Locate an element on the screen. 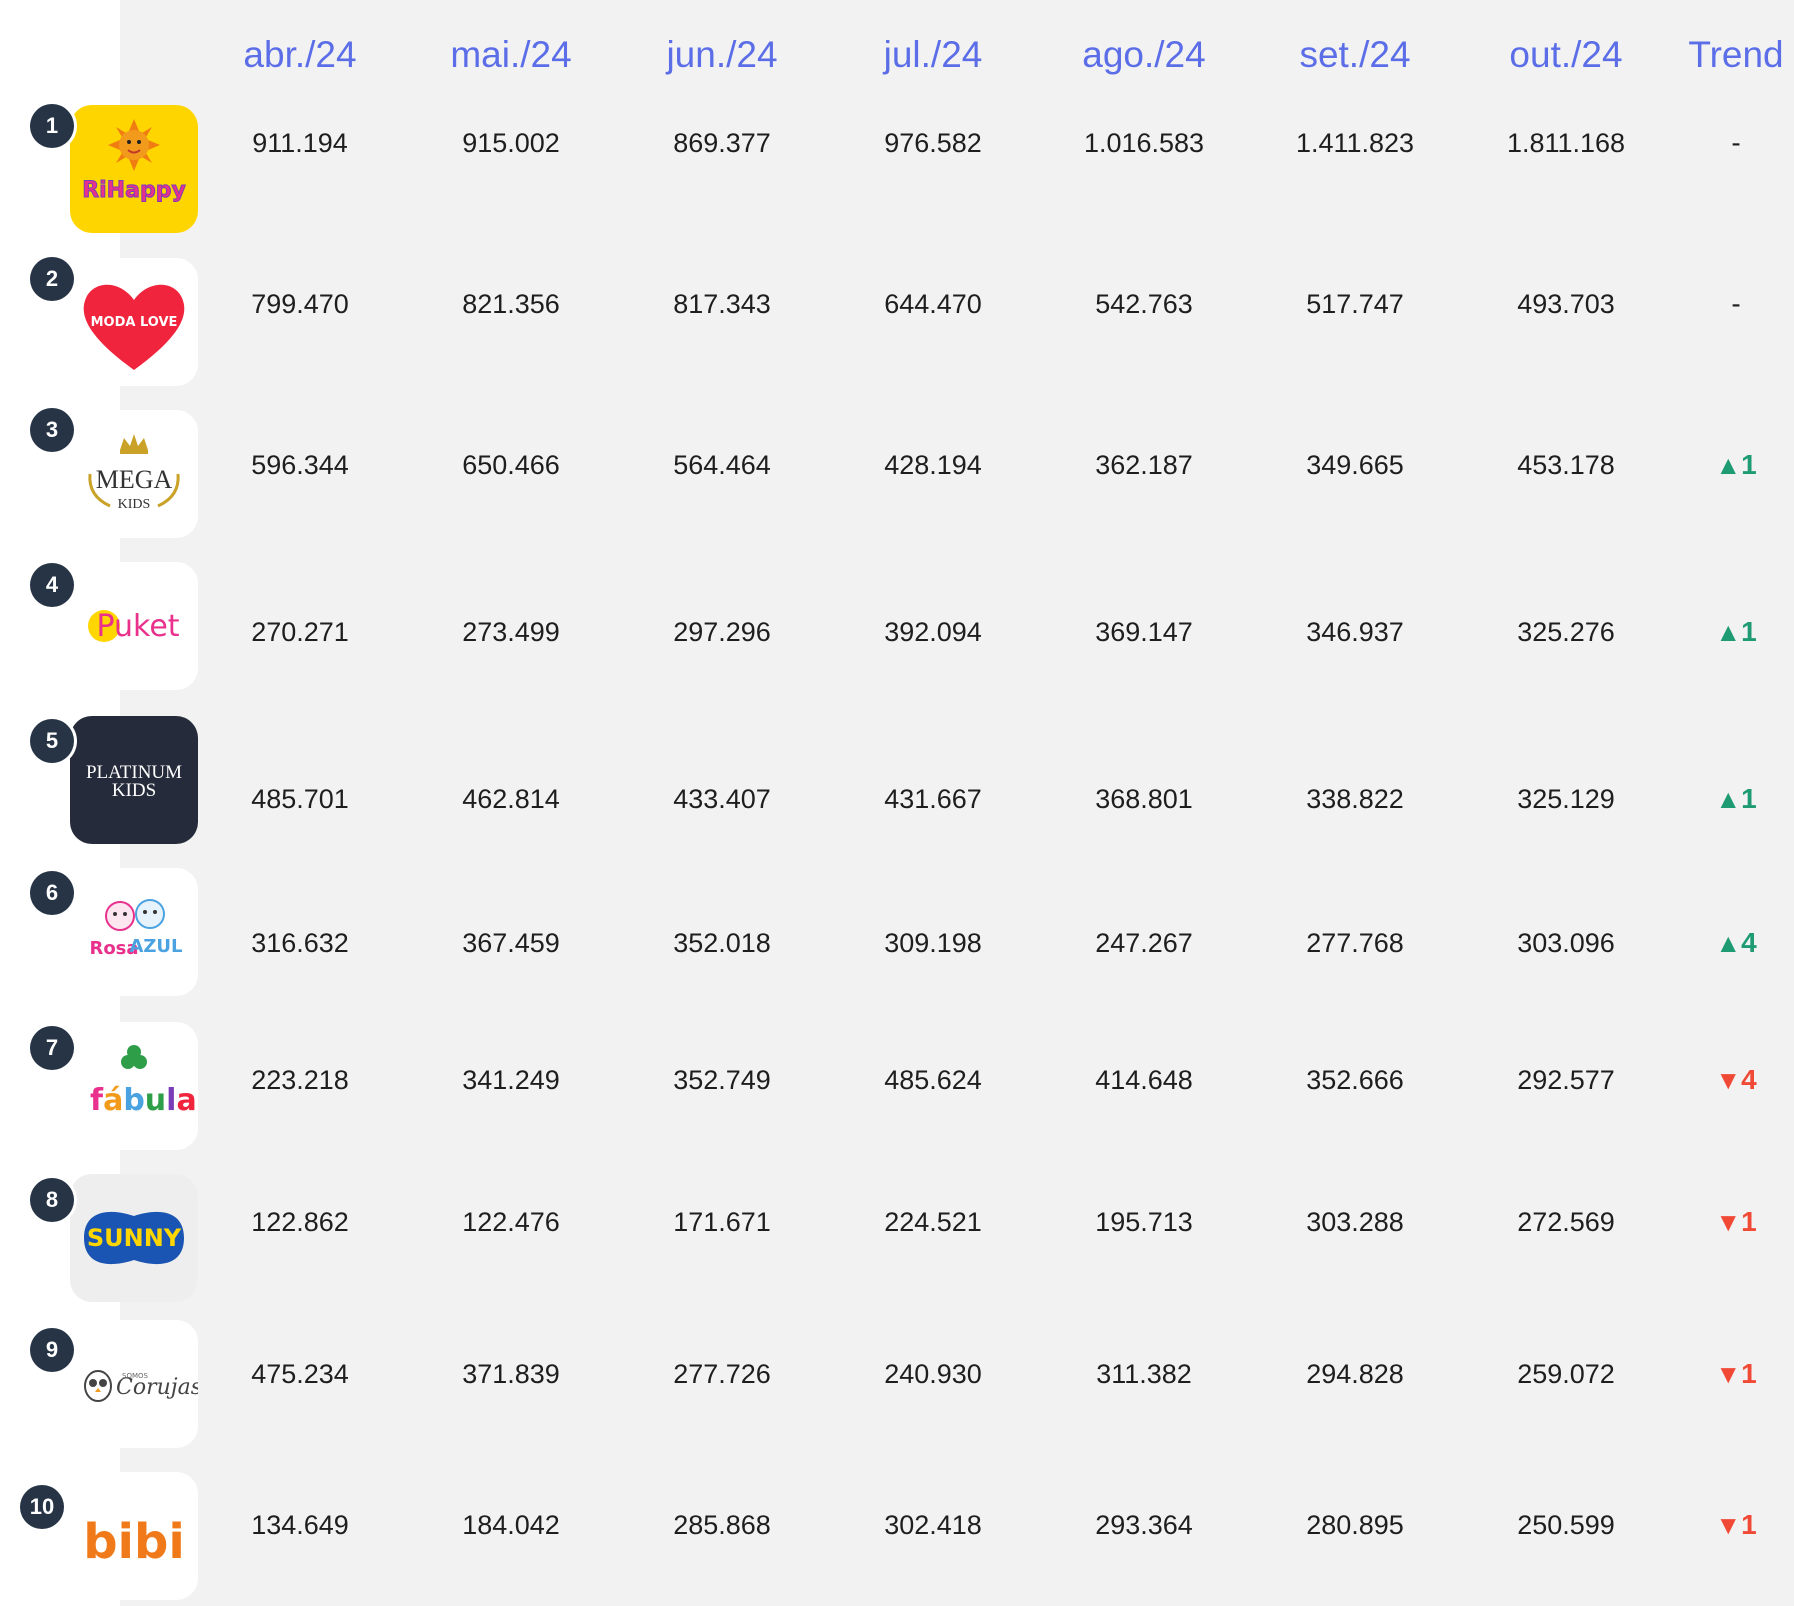 The height and width of the screenshot is (1606, 1794). table-cell: 280.895 is located at coordinates (1355, 1525).